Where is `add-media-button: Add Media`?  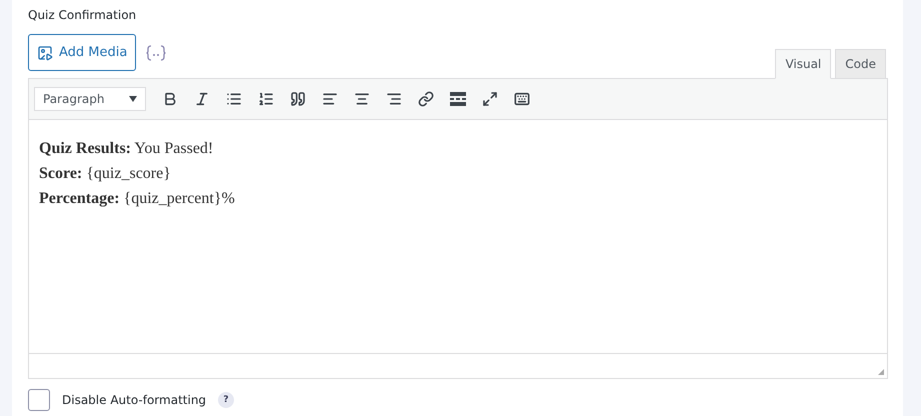 add-media-button: Add Media is located at coordinates (82, 52).